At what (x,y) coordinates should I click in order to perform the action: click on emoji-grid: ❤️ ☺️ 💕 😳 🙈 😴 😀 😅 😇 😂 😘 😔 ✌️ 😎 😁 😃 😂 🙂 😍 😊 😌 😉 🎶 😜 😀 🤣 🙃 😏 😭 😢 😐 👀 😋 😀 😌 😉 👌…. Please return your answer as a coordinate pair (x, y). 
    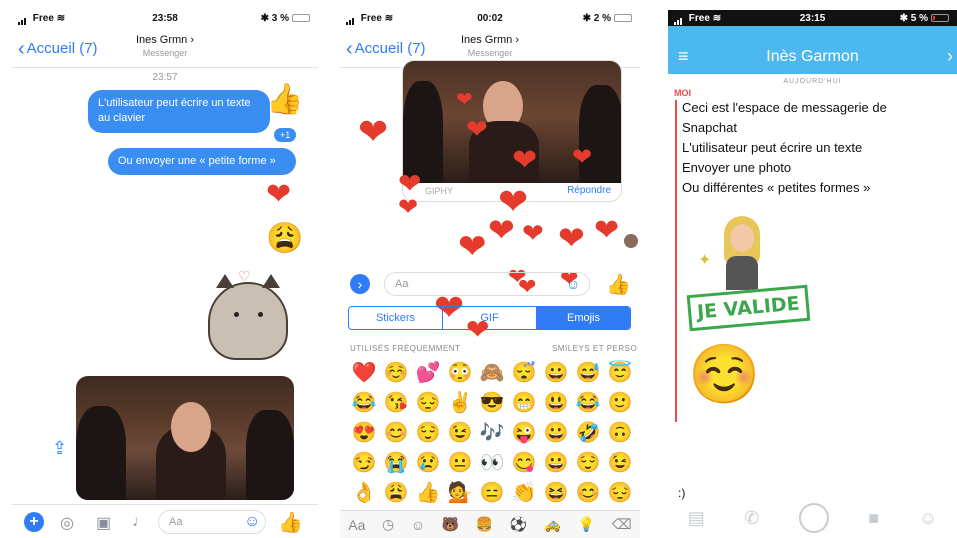
    Looking at the image, I should click on (494, 435).